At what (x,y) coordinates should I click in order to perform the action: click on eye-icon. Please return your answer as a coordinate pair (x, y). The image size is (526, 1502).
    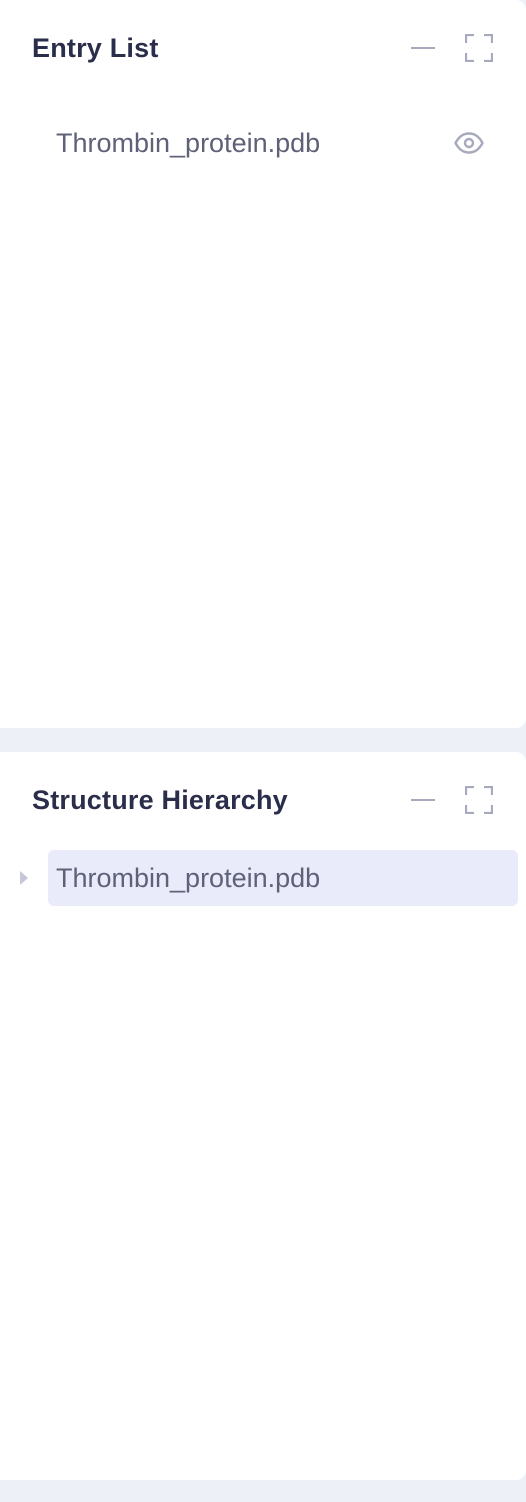
    Looking at the image, I should click on (469, 143).